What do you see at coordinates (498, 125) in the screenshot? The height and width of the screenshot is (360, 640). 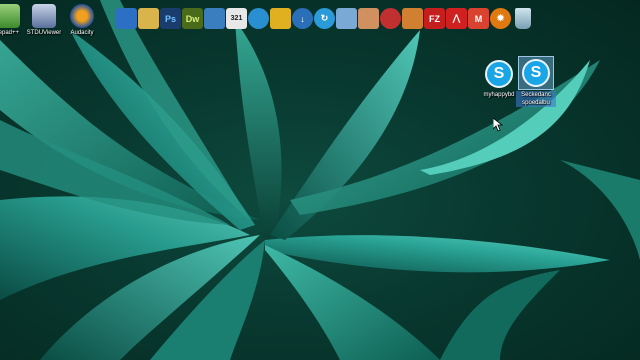 I see `mouse-cursor-icon` at bounding box center [498, 125].